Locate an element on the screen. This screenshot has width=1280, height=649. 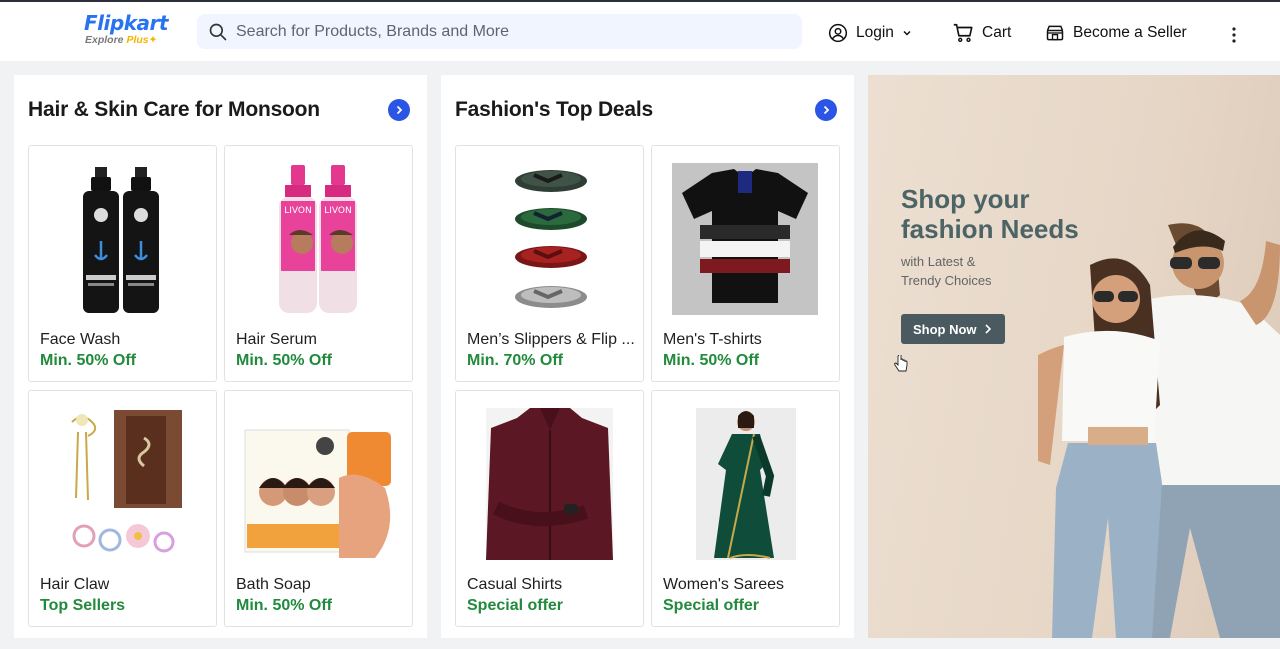
product-name: Casual Shirts is located at coordinates (515, 584).